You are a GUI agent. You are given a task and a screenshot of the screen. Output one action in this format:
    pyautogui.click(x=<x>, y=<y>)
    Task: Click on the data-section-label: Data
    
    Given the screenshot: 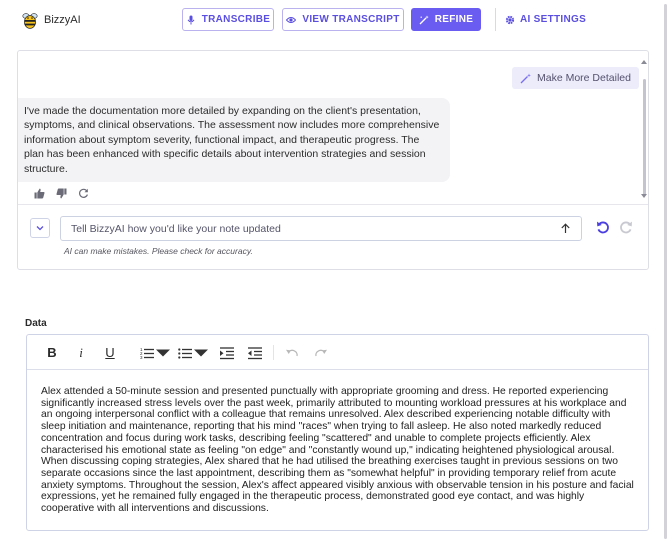 What is the action you would take?
    pyautogui.click(x=36, y=323)
    